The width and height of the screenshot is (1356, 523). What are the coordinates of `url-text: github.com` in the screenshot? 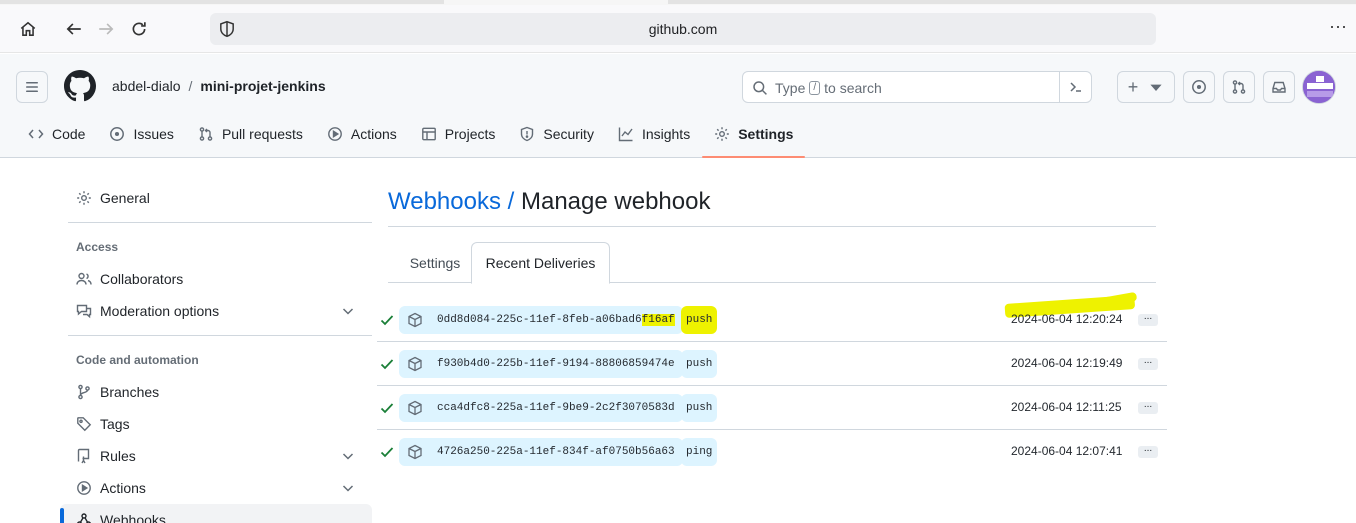 It's located at (683, 29).